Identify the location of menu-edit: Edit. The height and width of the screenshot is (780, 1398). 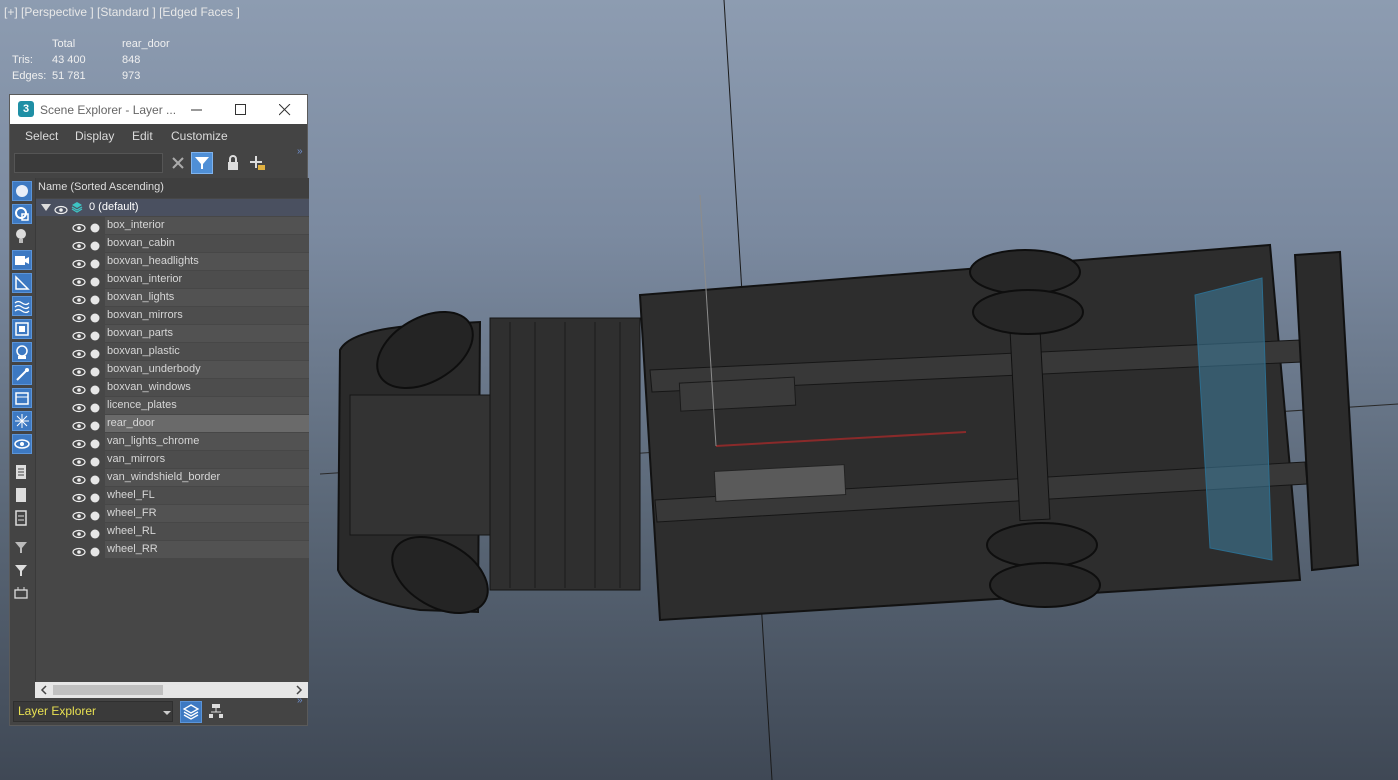
(142, 136).